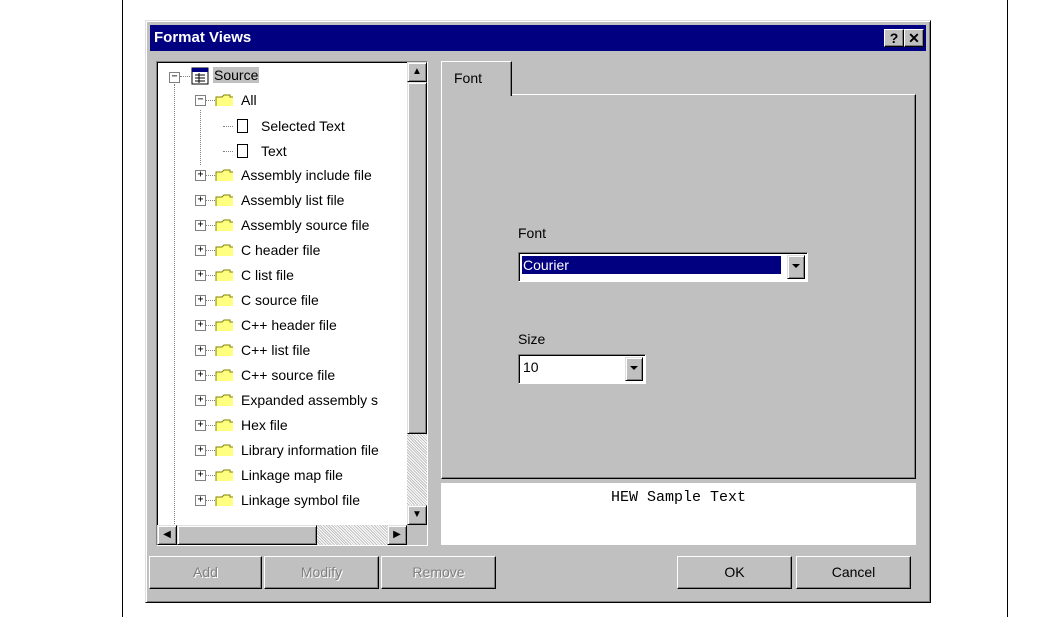 Image resolution: width=1060 pixels, height=617 pixels. Describe the element at coordinates (282, 301) in the screenshot. I see `tree-item-folder: + C source file` at that location.